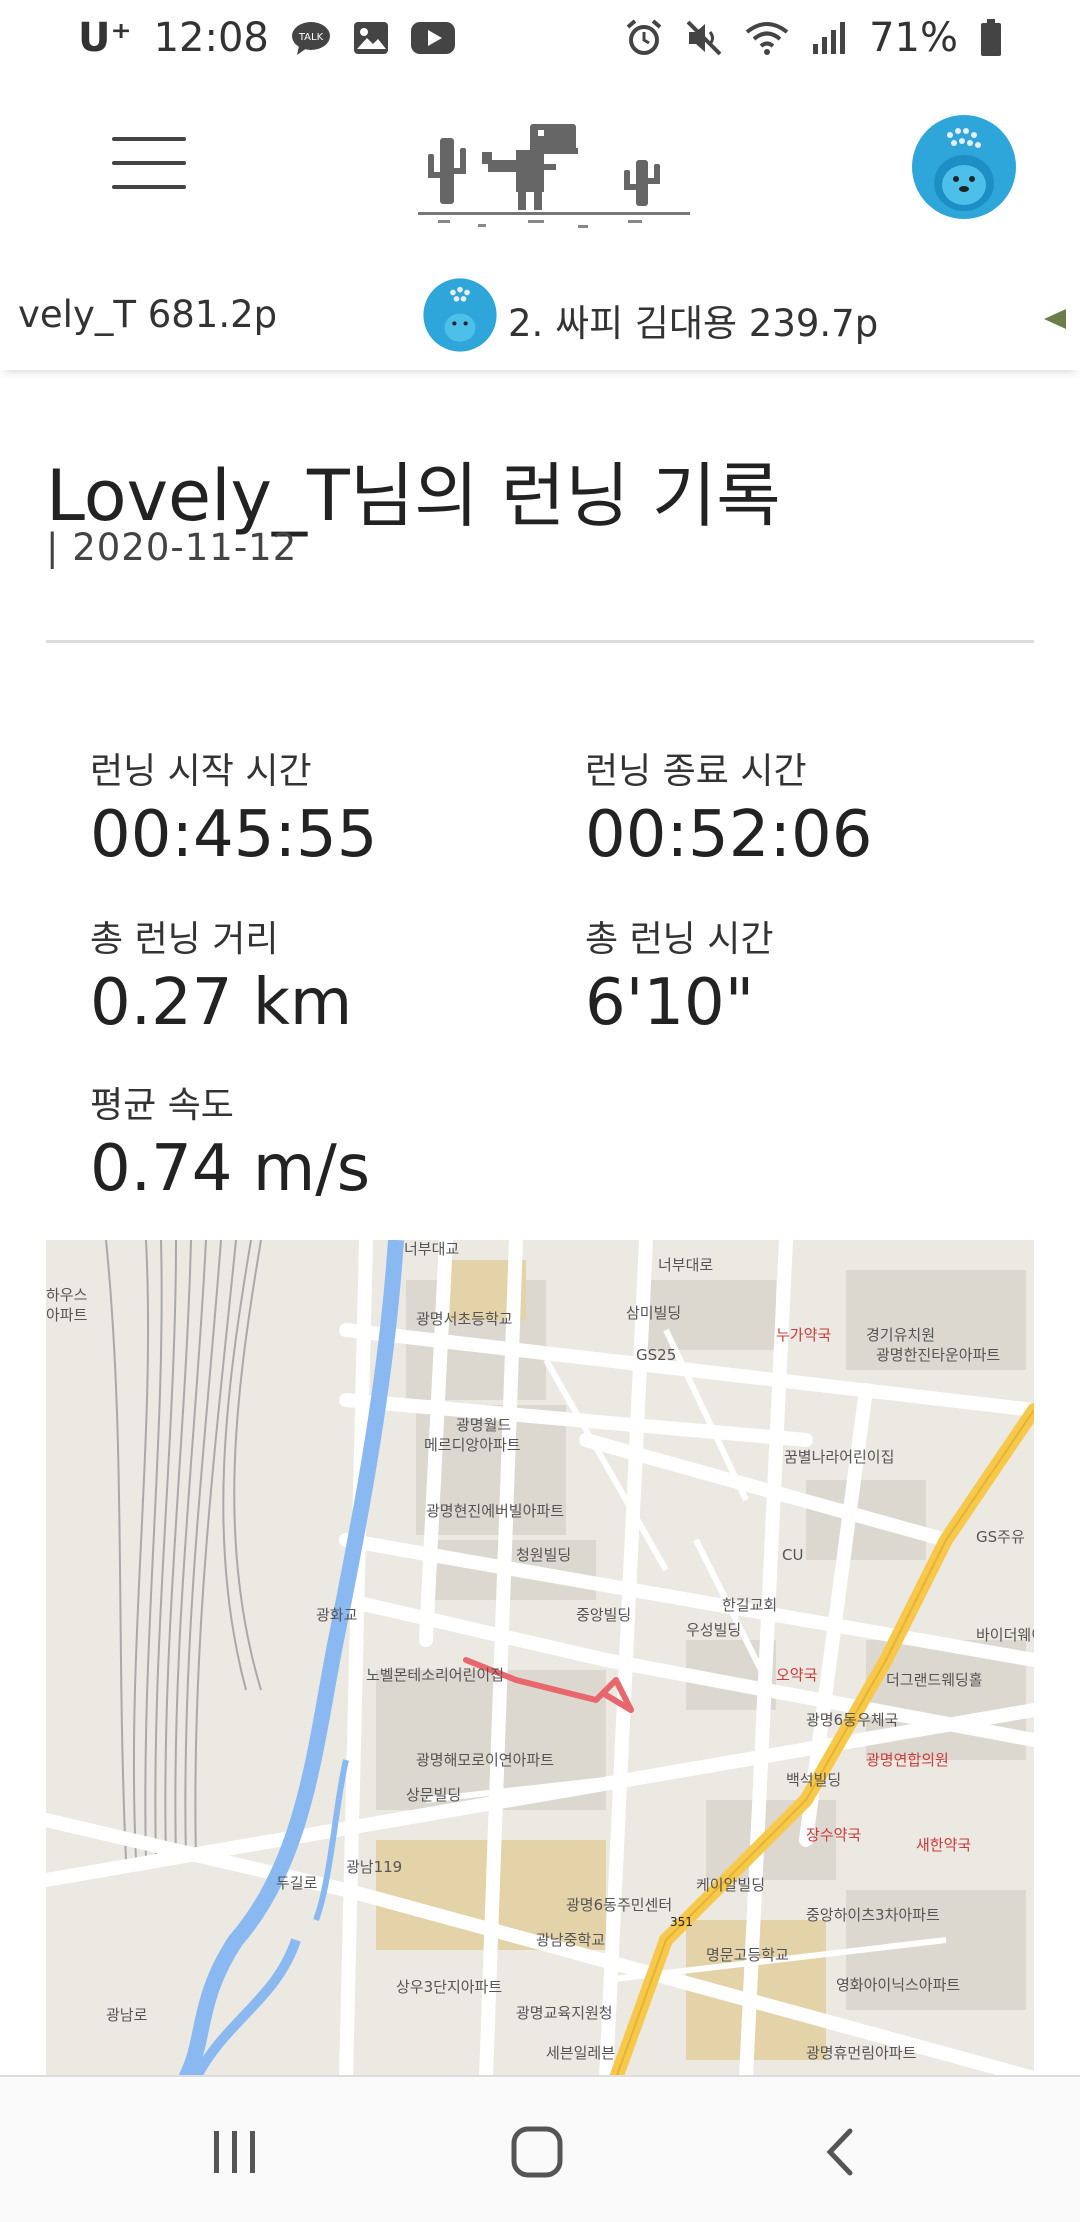 The width and height of the screenshot is (1080, 2222). What do you see at coordinates (603, 1615) in the screenshot?
I see `map-label: 중앙빌딩` at bounding box center [603, 1615].